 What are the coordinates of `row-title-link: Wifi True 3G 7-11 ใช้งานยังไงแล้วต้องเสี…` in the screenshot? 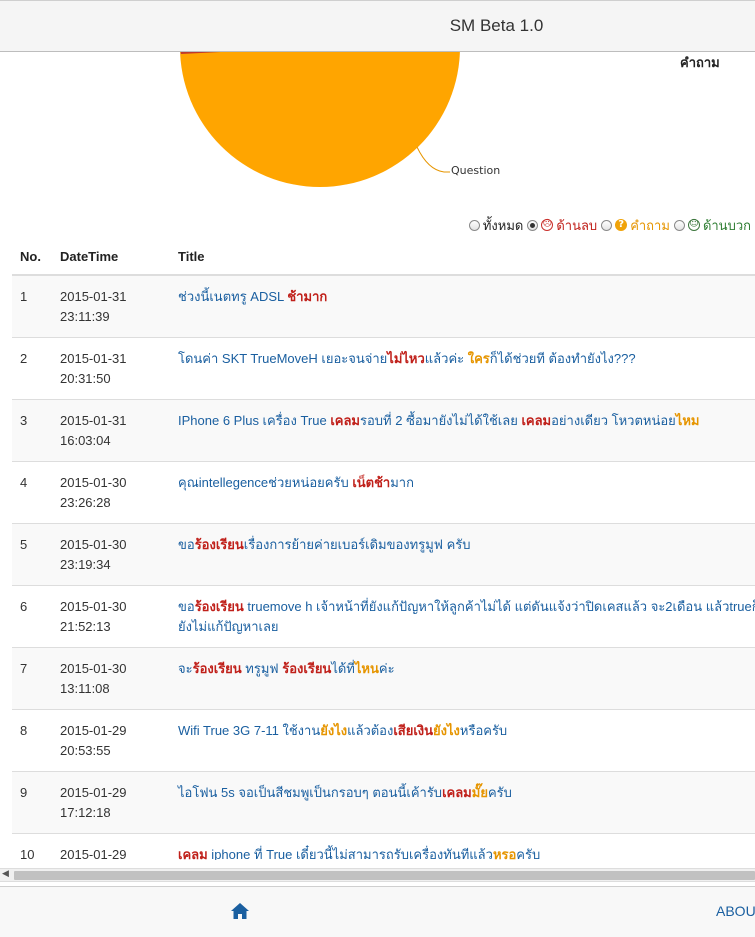 It's located at (462, 740).